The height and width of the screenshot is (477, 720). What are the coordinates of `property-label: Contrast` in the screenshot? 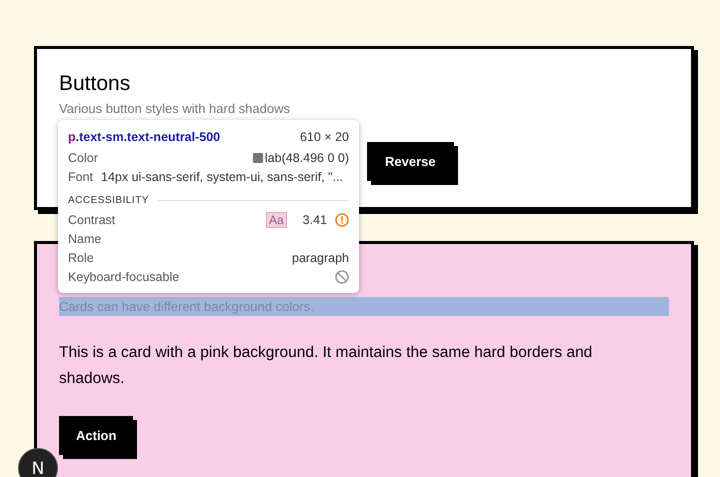 It's located at (92, 219).